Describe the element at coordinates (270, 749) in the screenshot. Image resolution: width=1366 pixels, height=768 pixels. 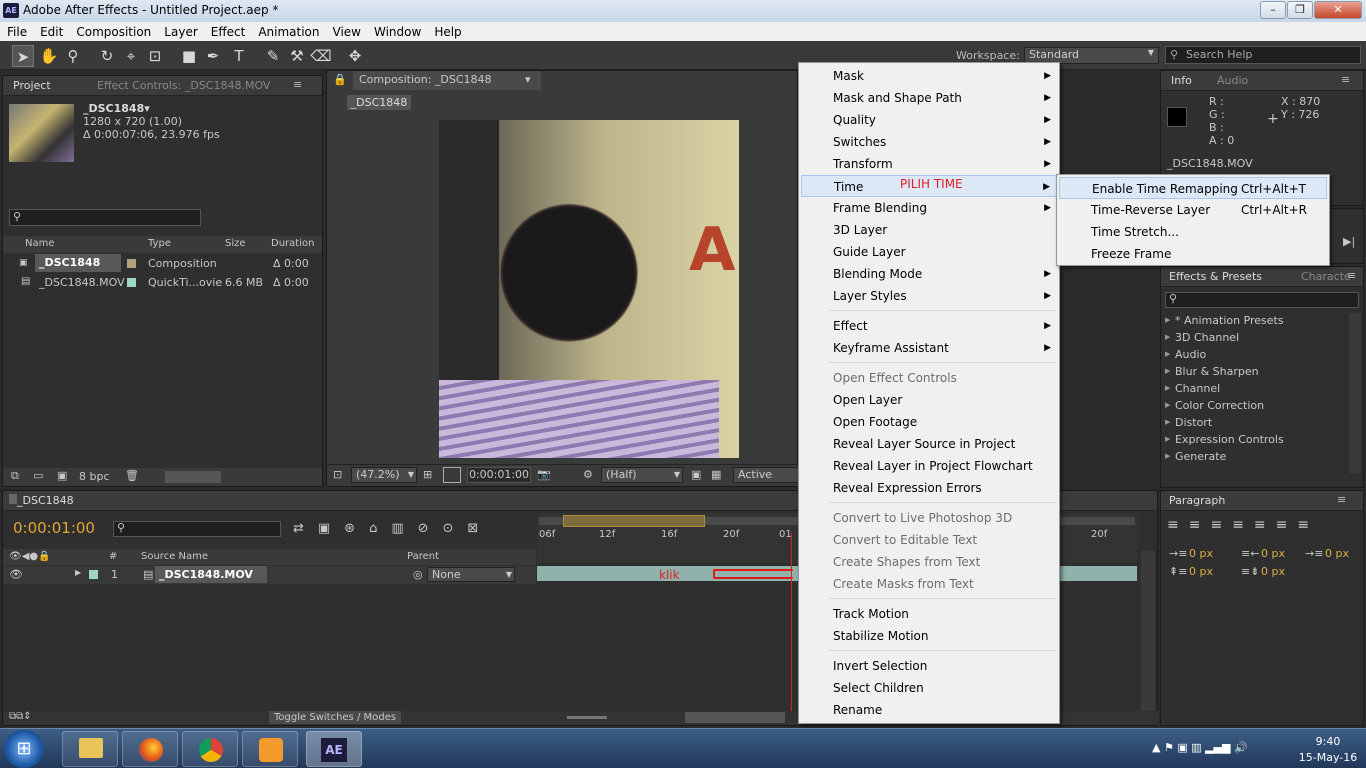
I see `media-player-taskbar-icon` at that location.